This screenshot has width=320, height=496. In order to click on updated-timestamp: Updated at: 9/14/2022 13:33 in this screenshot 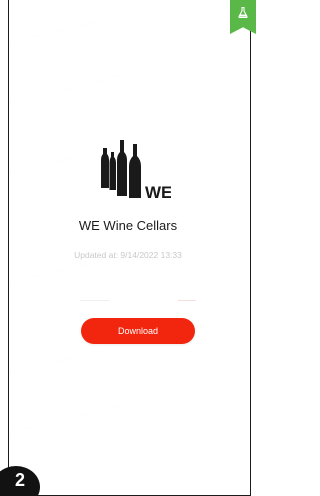, I will do `click(128, 255)`.